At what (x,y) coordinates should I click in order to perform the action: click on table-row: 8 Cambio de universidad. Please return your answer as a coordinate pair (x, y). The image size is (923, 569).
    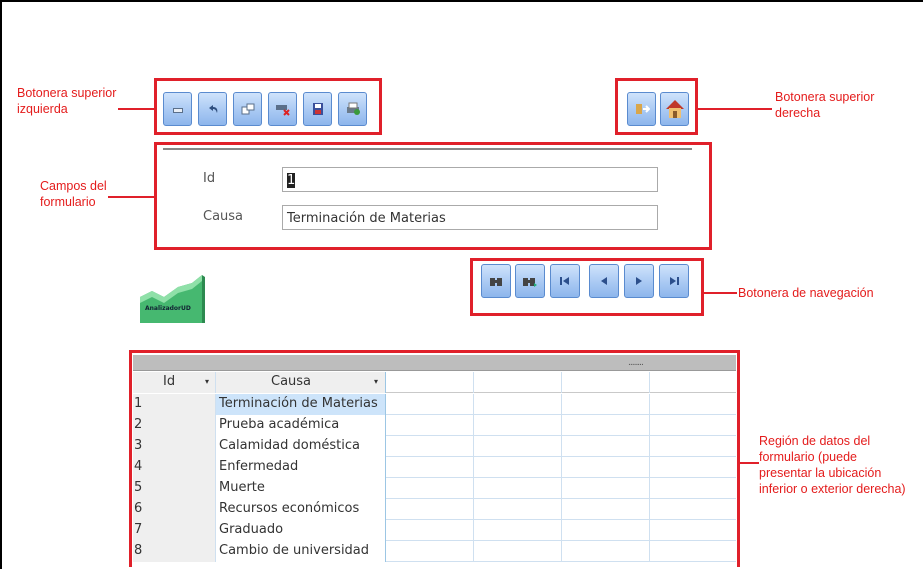
    Looking at the image, I should click on (434, 551).